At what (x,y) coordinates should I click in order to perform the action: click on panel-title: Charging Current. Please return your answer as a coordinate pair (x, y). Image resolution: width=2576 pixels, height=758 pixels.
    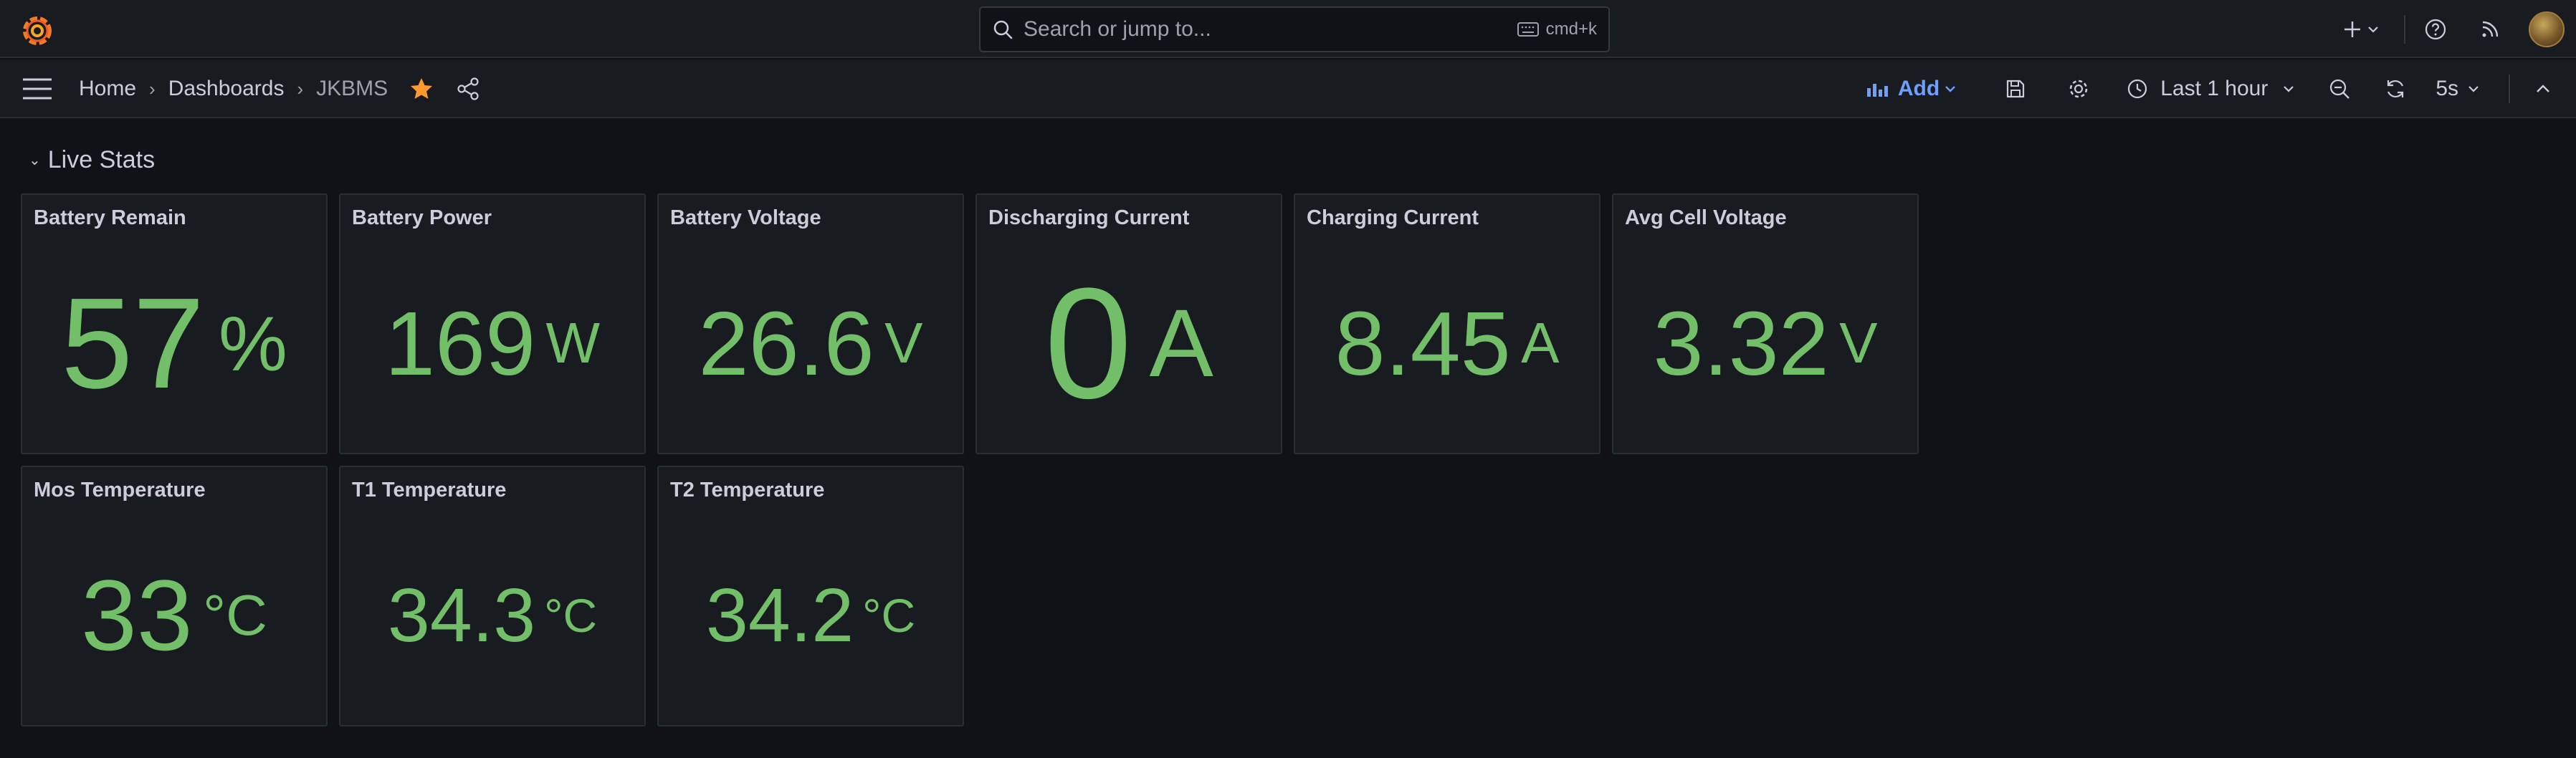
    Looking at the image, I should click on (1393, 217).